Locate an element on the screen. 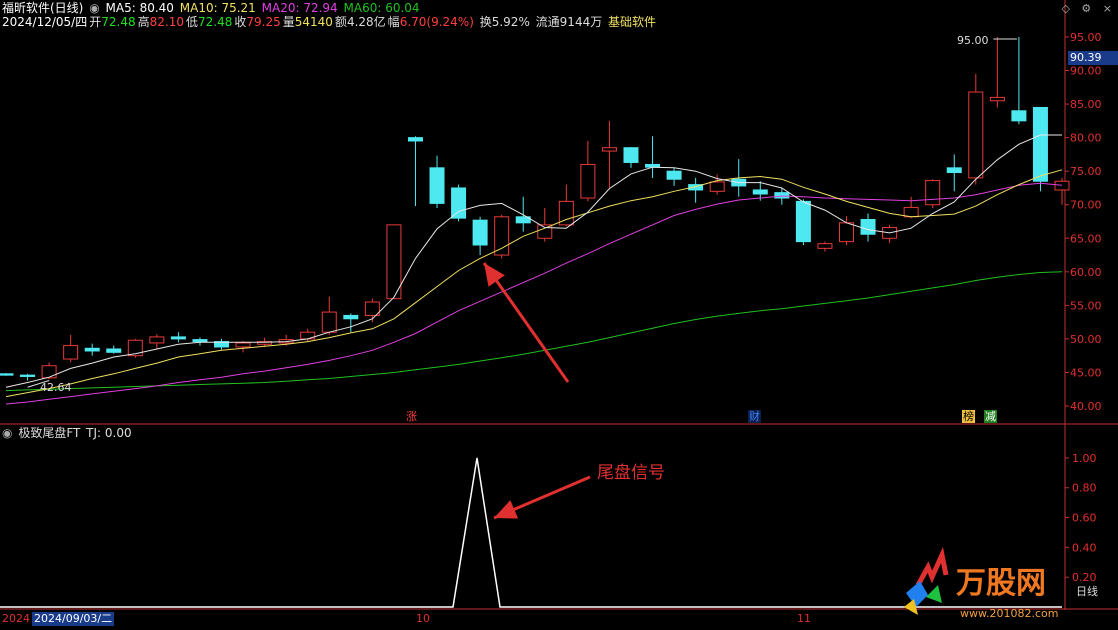  window-controls: ◇ ⚙ × is located at coordinates (1082, 8).